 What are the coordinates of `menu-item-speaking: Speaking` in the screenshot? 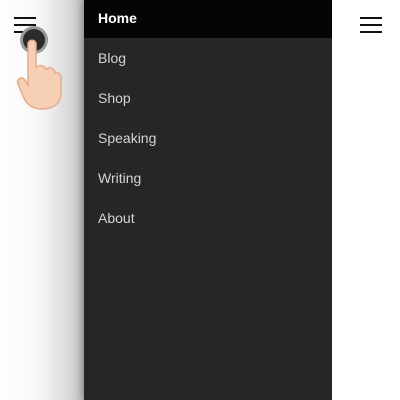 It's located at (208, 138).